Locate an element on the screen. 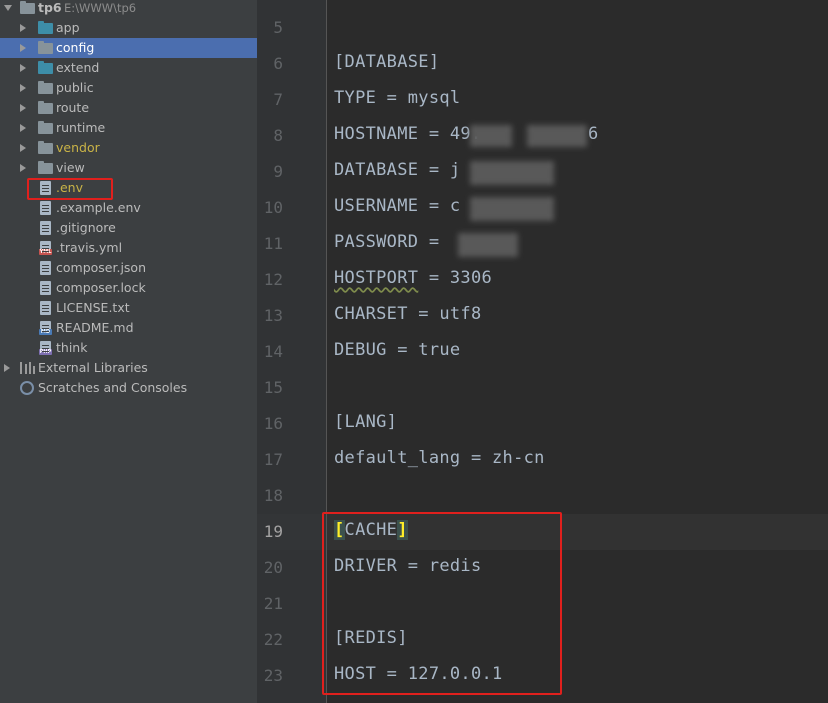  code-line: TYPE = mysql is located at coordinates (397, 98).